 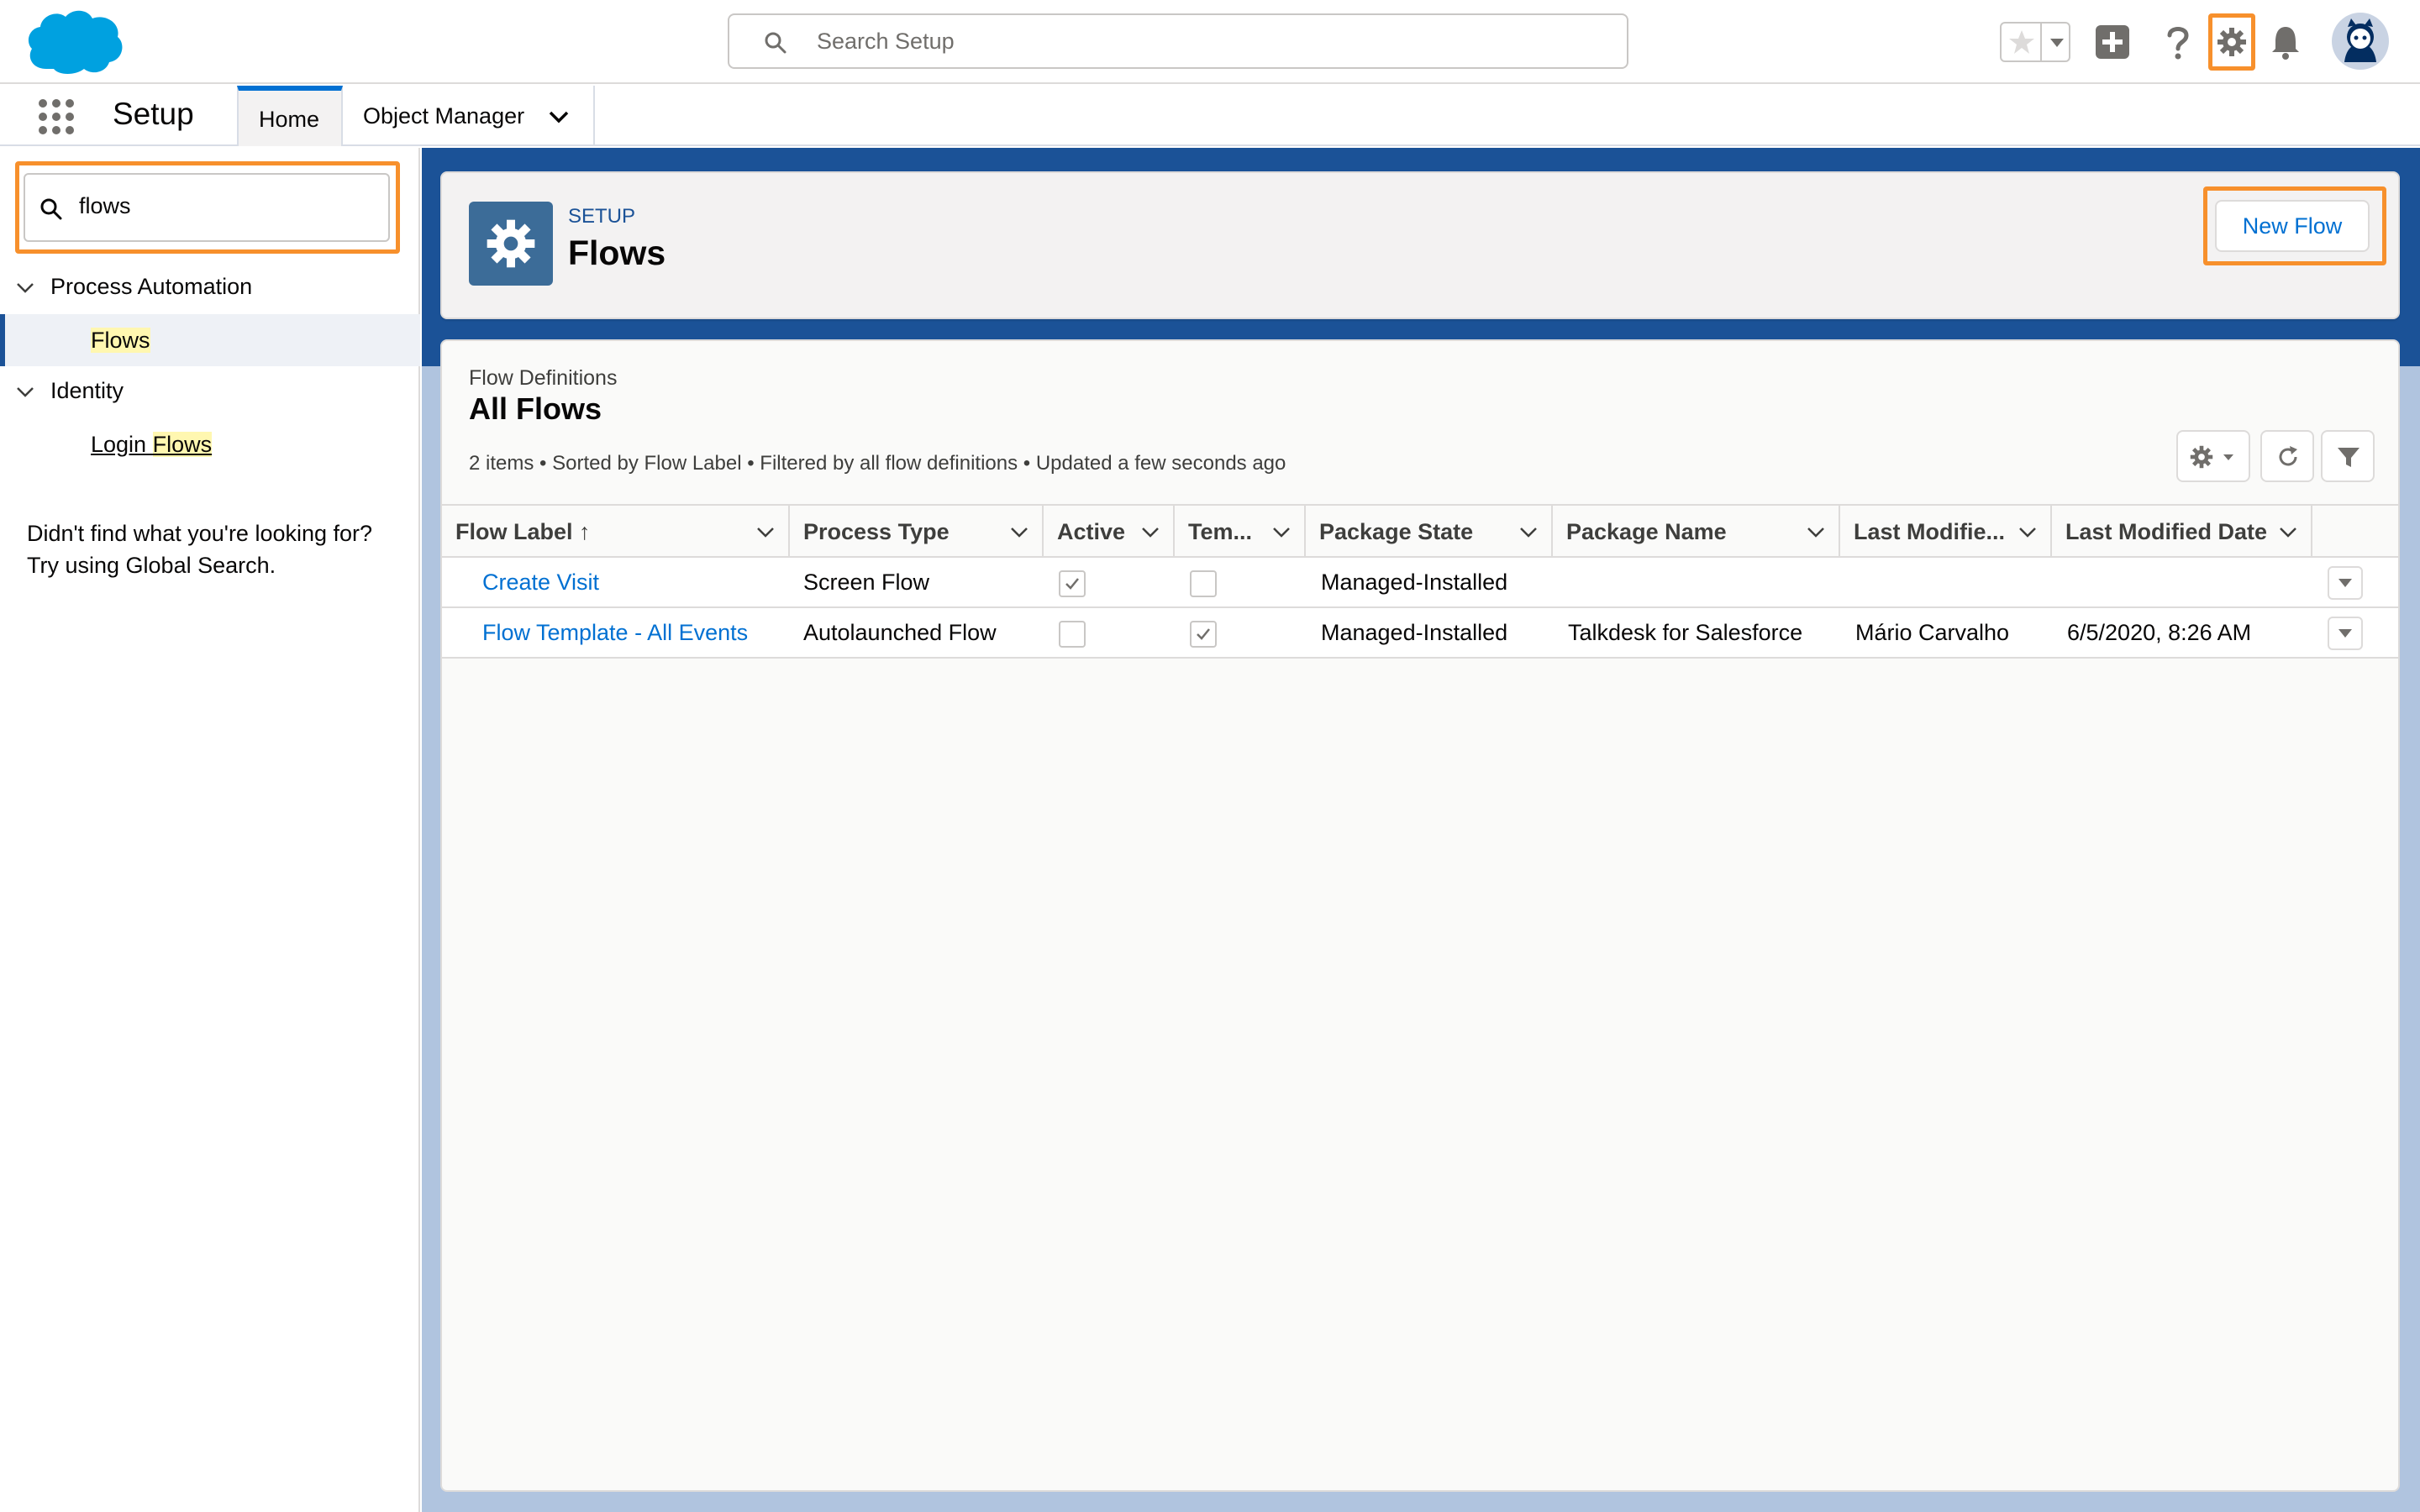 What do you see at coordinates (2285, 42) in the screenshot?
I see `notifications-bell-icon` at bounding box center [2285, 42].